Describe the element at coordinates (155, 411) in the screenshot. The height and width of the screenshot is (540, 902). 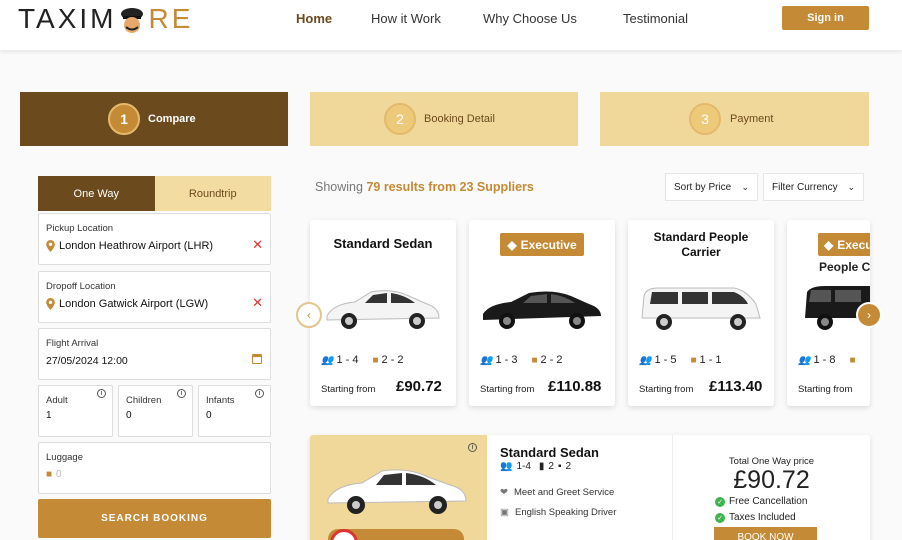
I see `children-field: Children 0 i` at that location.